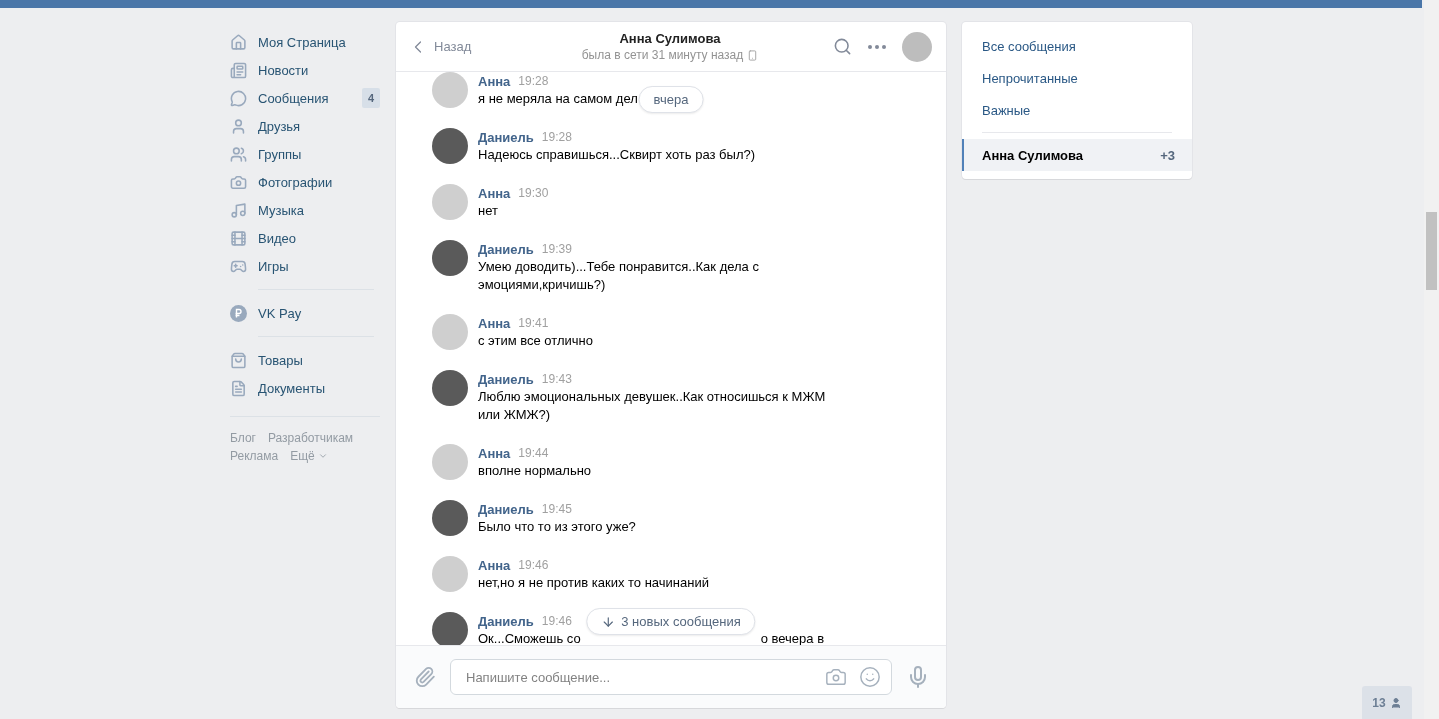  What do you see at coordinates (556, 249) in the screenshot?
I see `message-time: 19:39` at bounding box center [556, 249].